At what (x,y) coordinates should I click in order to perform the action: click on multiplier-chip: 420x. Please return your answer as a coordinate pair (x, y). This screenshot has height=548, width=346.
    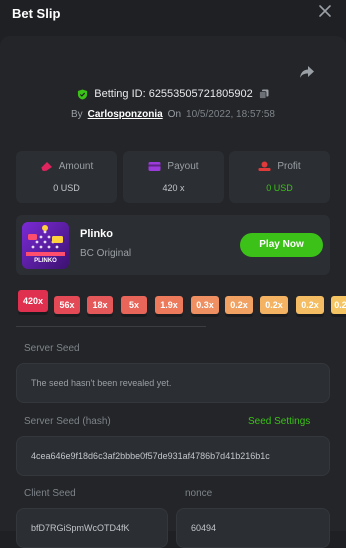
    Looking at the image, I should click on (33, 302).